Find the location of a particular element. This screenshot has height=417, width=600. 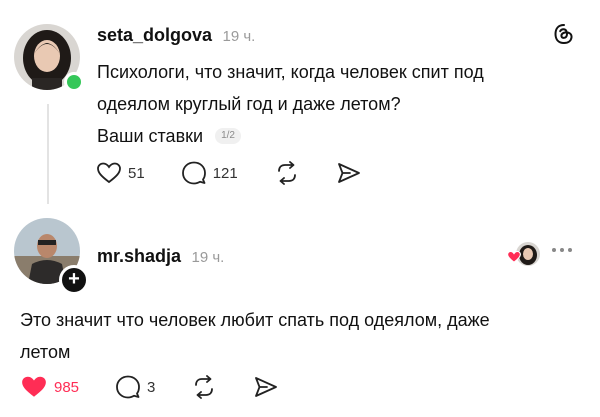

page-indicator: 1/2 is located at coordinates (228, 136).